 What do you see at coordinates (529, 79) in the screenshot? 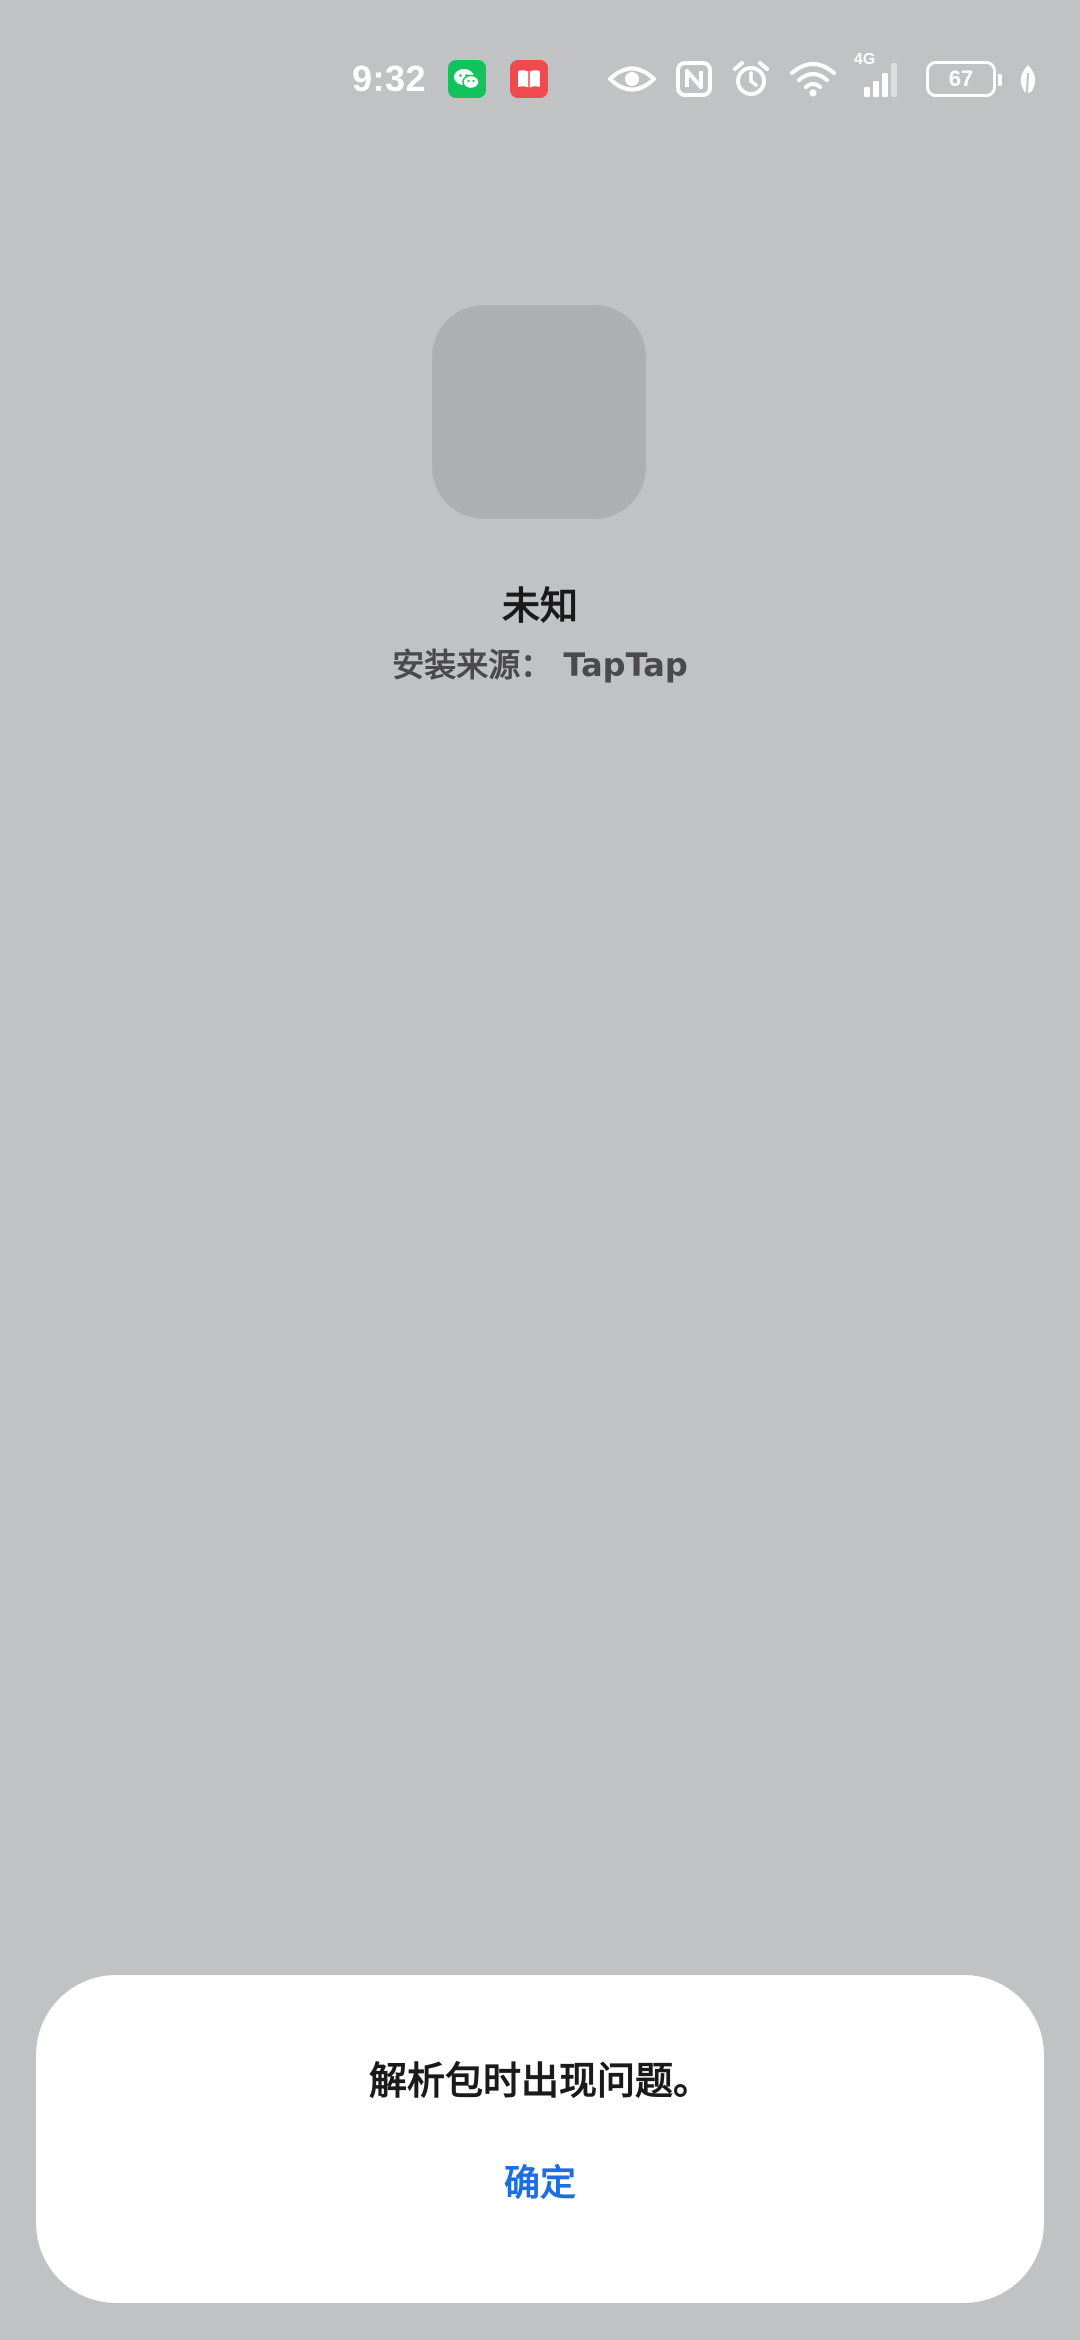
I see `reader-app-icon` at bounding box center [529, 79].